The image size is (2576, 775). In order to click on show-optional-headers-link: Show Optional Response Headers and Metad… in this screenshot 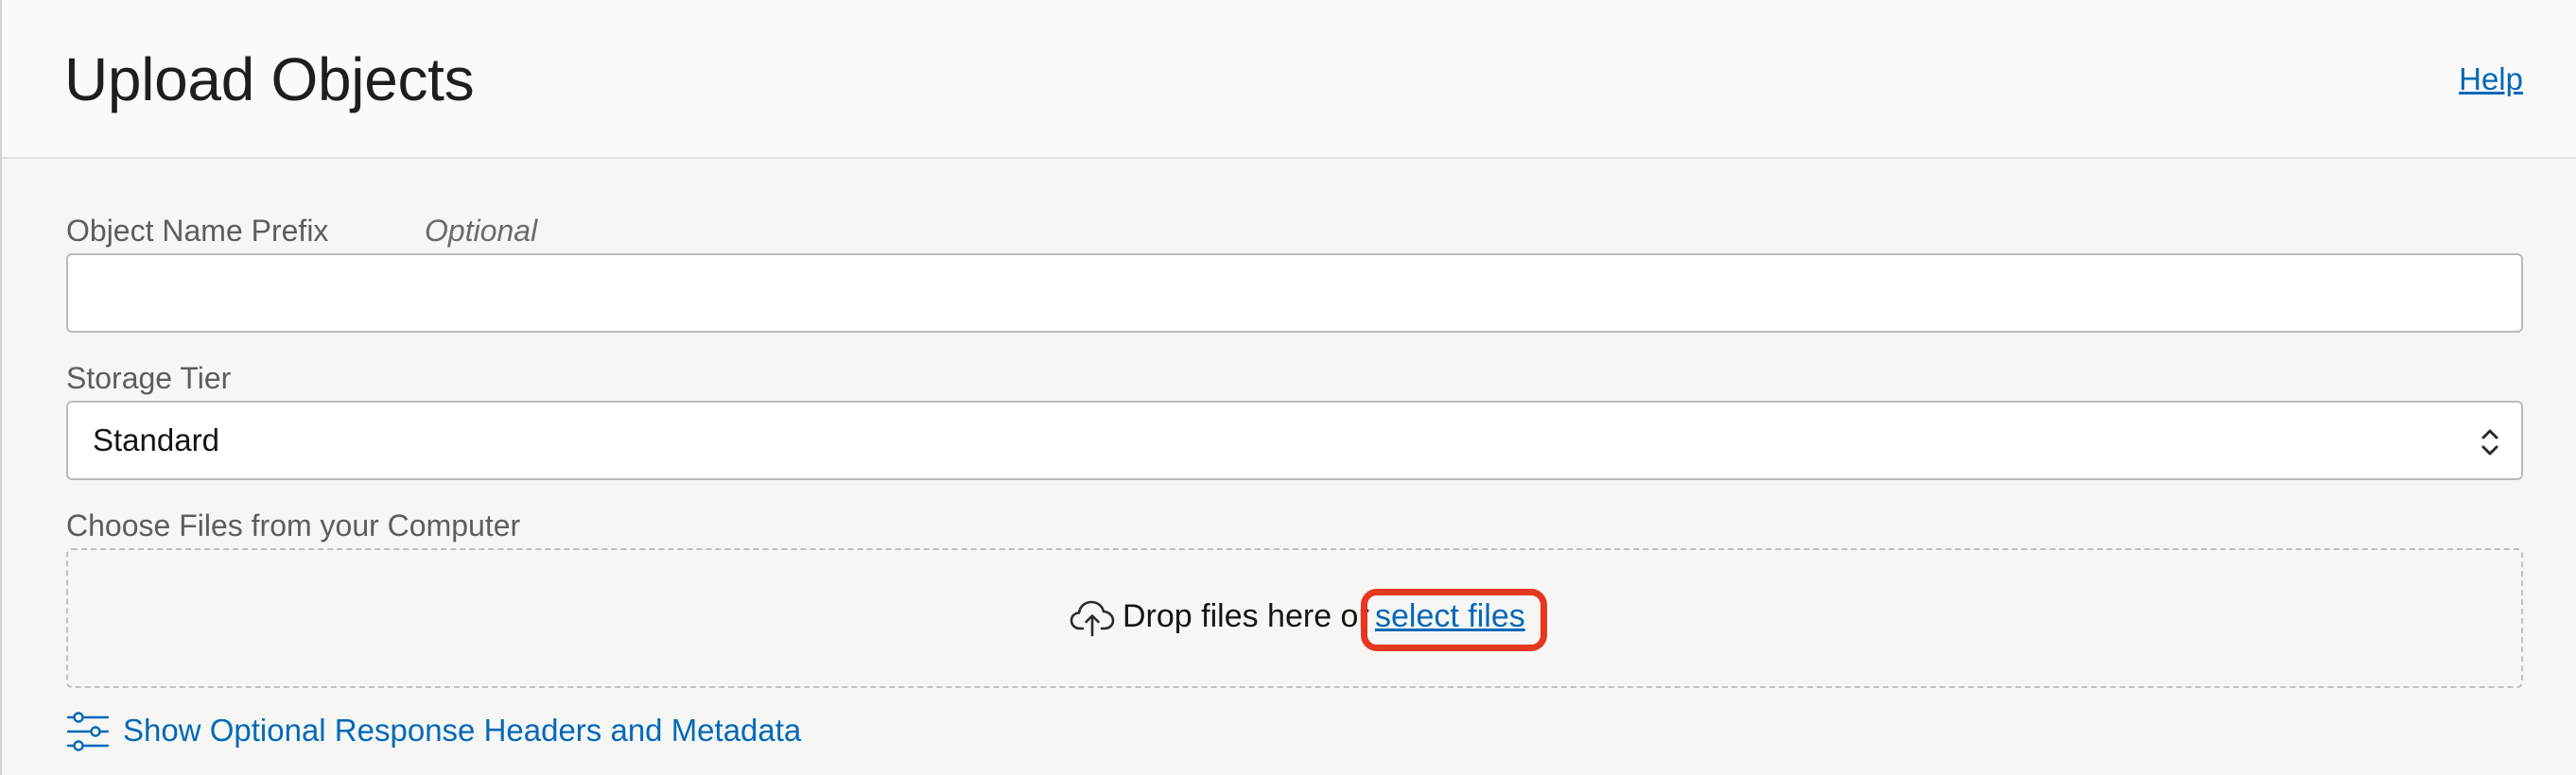, I will do `click(462, 730)`.